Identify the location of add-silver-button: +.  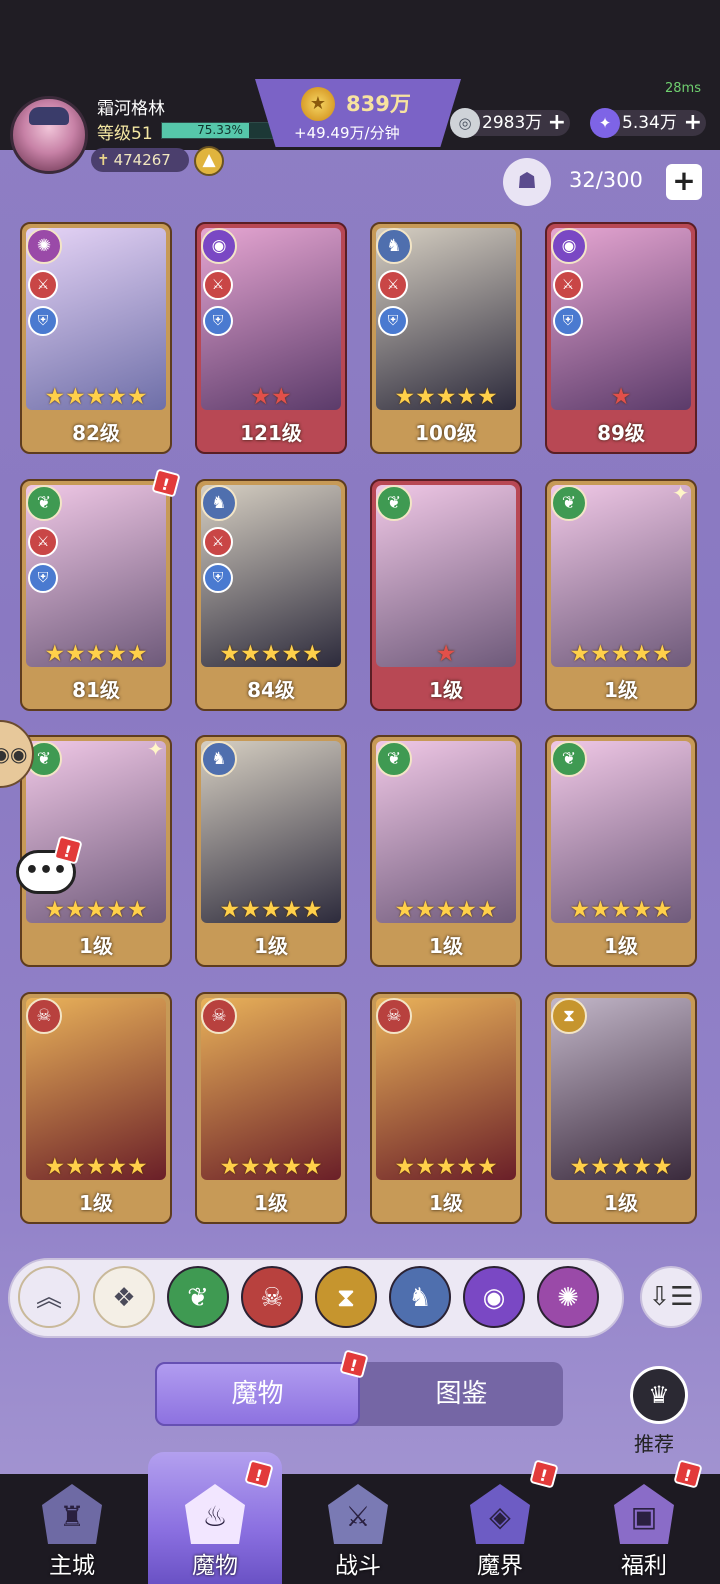
(557, 123).